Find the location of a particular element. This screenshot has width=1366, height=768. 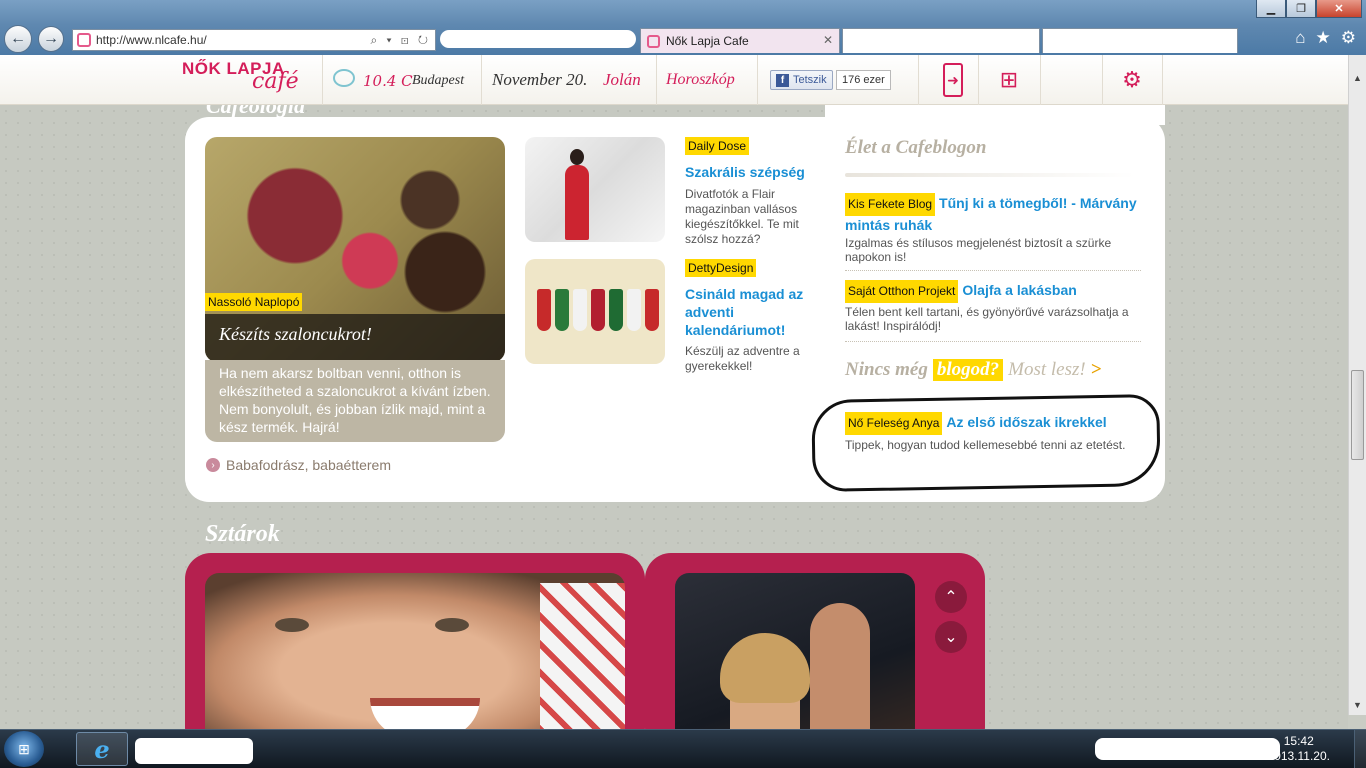

blog-panel-top is located at coordinates (995, 115).